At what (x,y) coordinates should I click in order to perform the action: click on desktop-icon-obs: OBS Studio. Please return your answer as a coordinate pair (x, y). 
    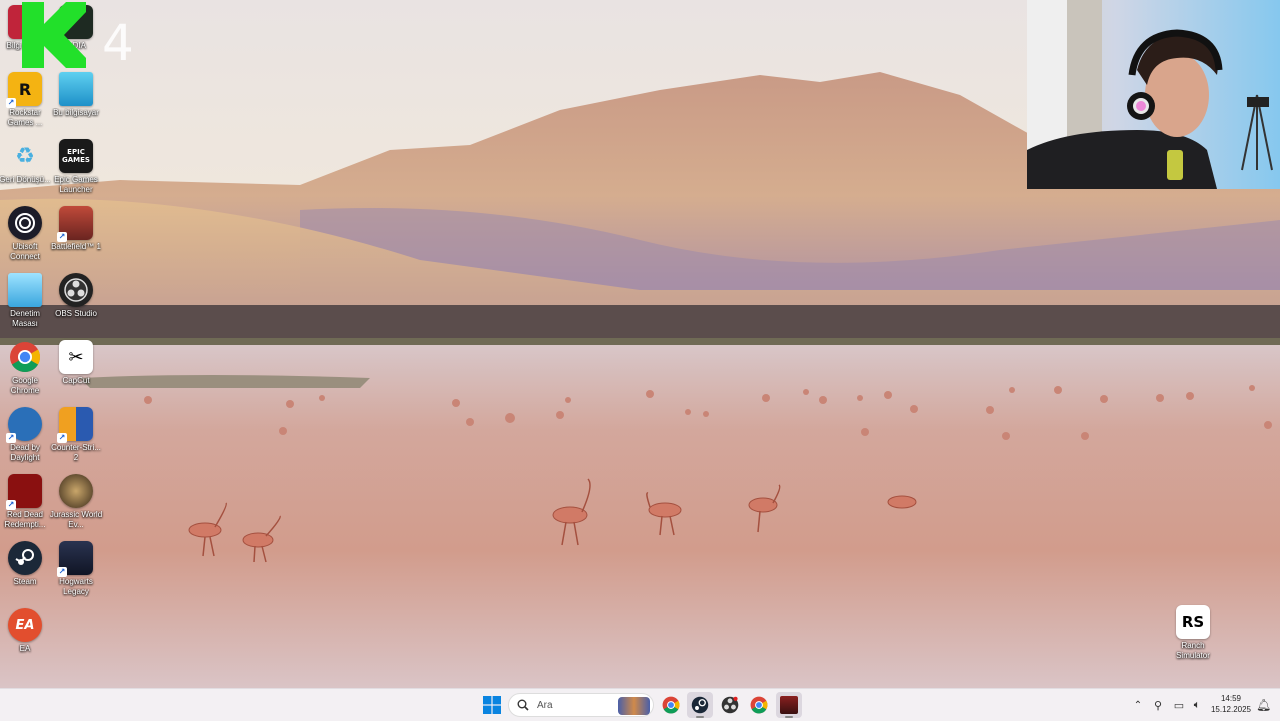
    Looking at the image, I should click on (76, 304).